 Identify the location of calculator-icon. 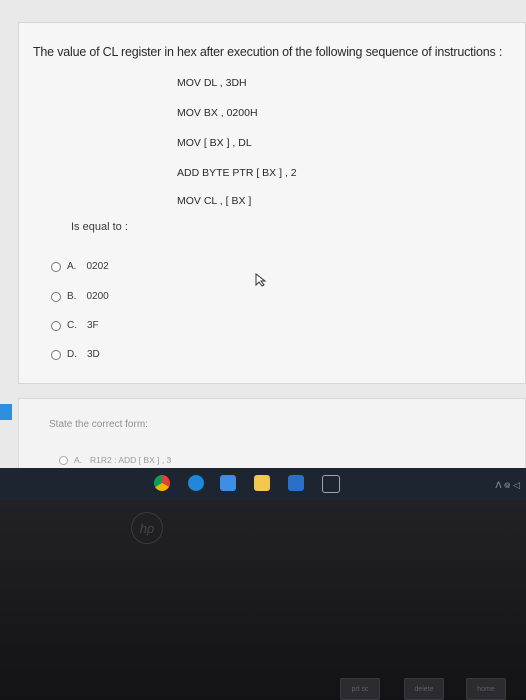
(331, 484).